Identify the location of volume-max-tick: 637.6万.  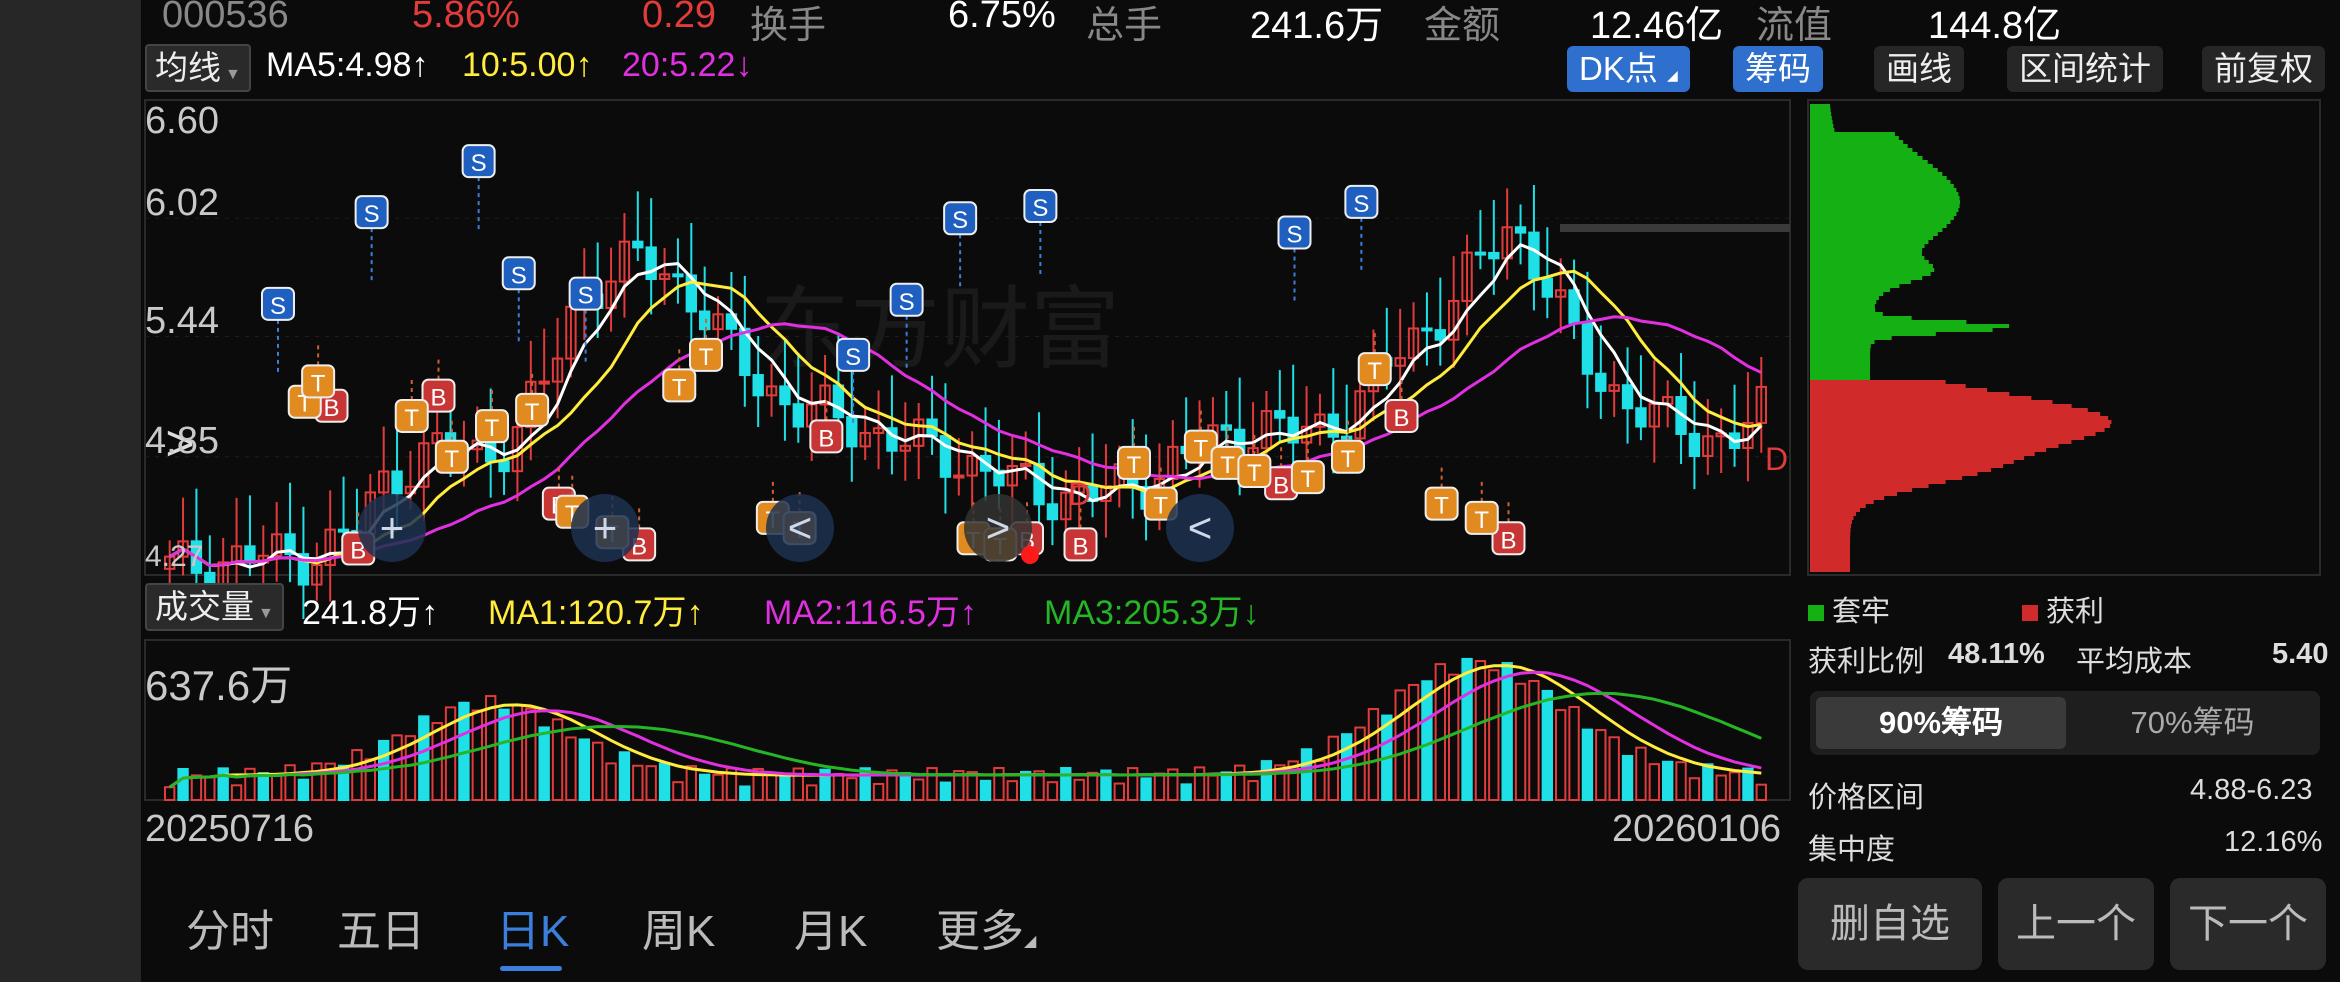
(219, 685).